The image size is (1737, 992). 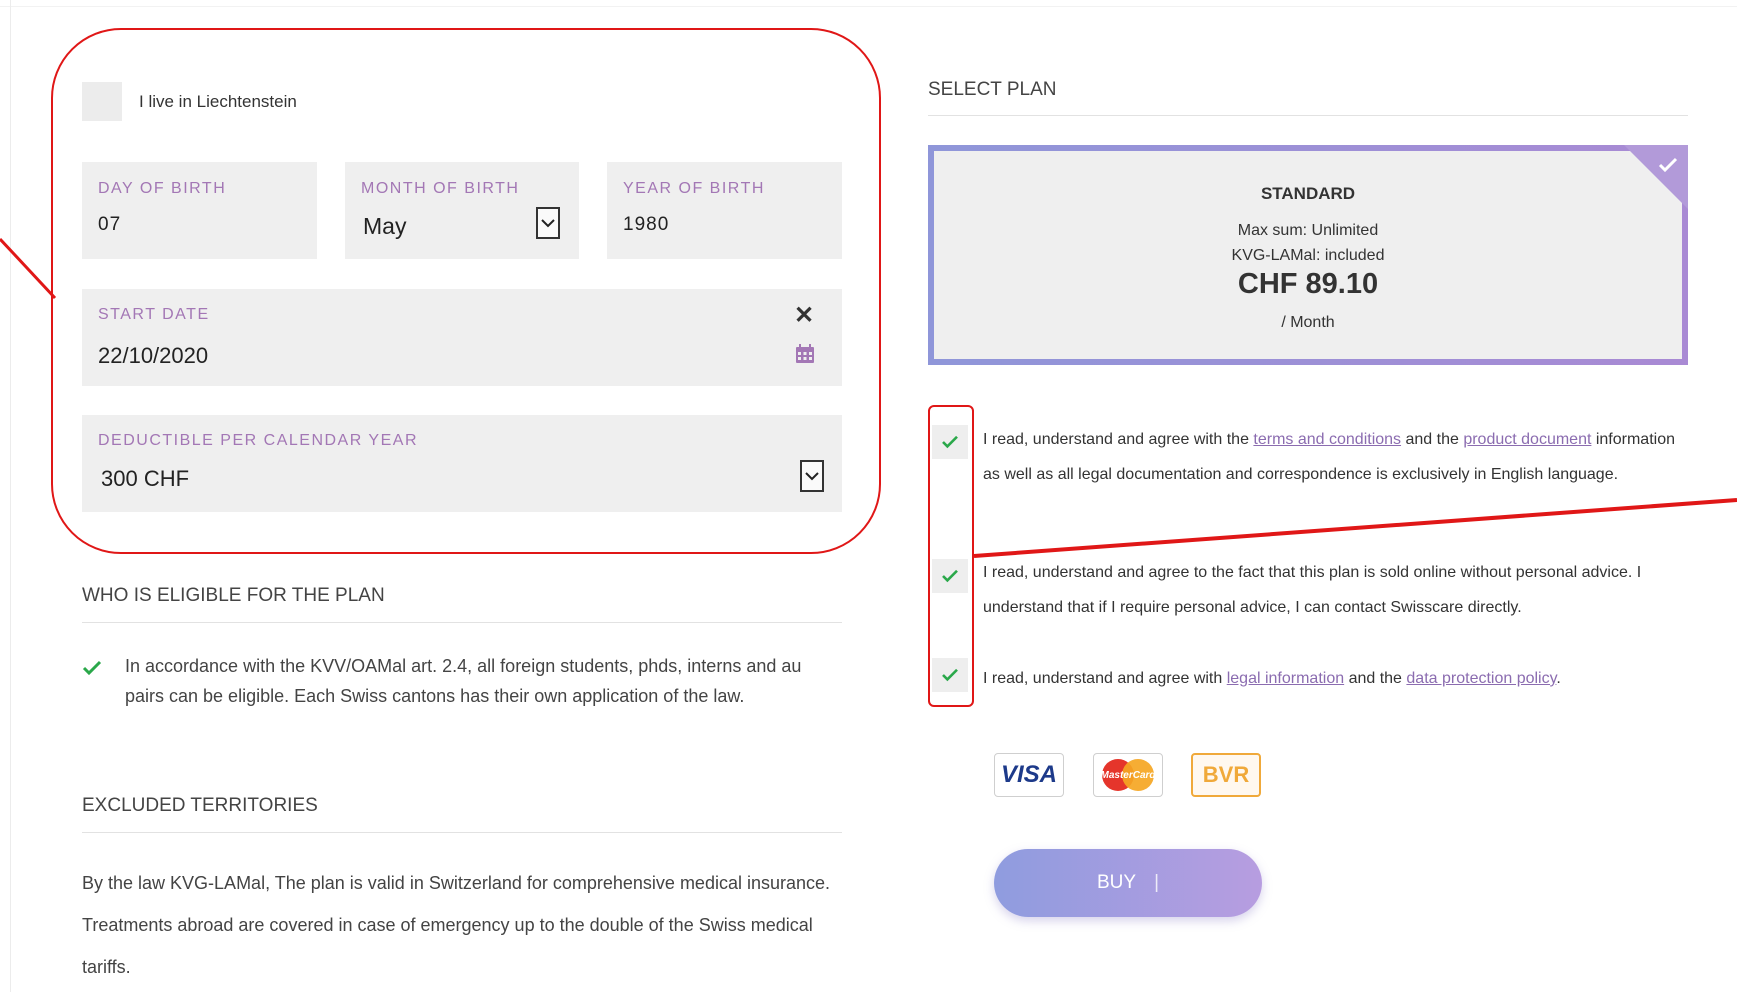 What do you see at coordinates (28, 268) in the screenshot?
I see `annotation-line-left` at bounding box center [28, 268].